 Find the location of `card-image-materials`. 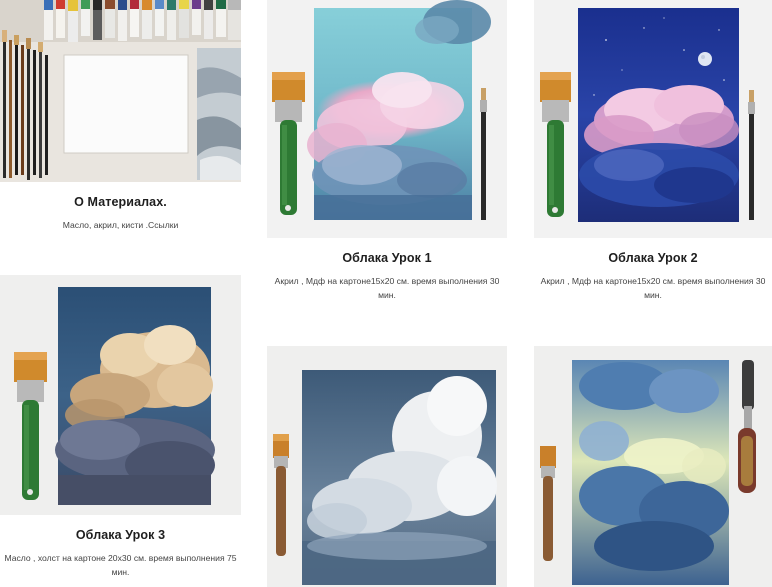

card-image-materials is located at coordinates (120, 91).